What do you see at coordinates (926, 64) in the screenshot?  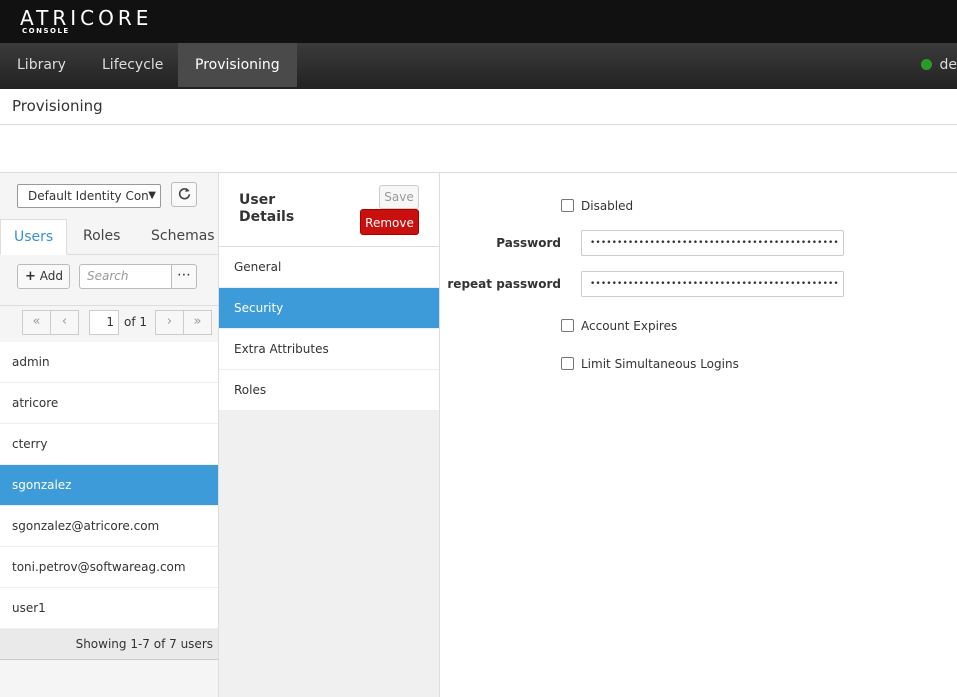 I see `online-status-icon` at bounding box center [926, 64].